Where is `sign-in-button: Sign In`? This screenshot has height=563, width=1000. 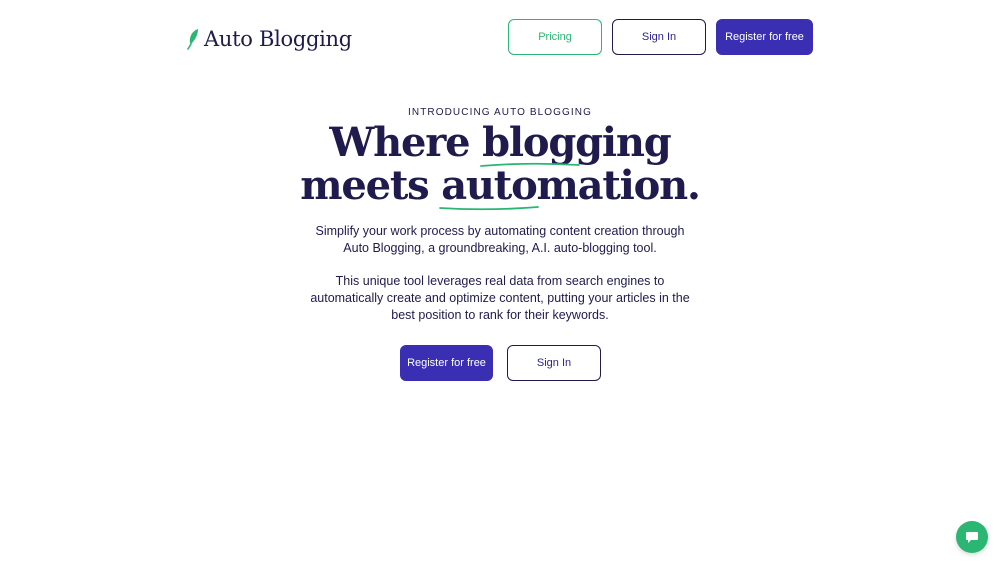
sign-in-button: Sign In is located at coordinates (659, 37).